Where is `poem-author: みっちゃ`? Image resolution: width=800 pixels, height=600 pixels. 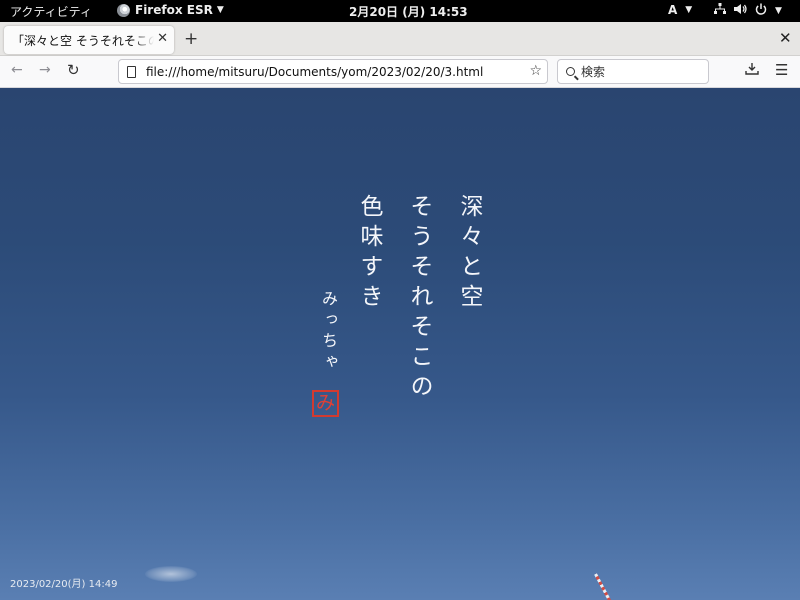
poem-author: みっちゃ is located at coordinates (328, 332).